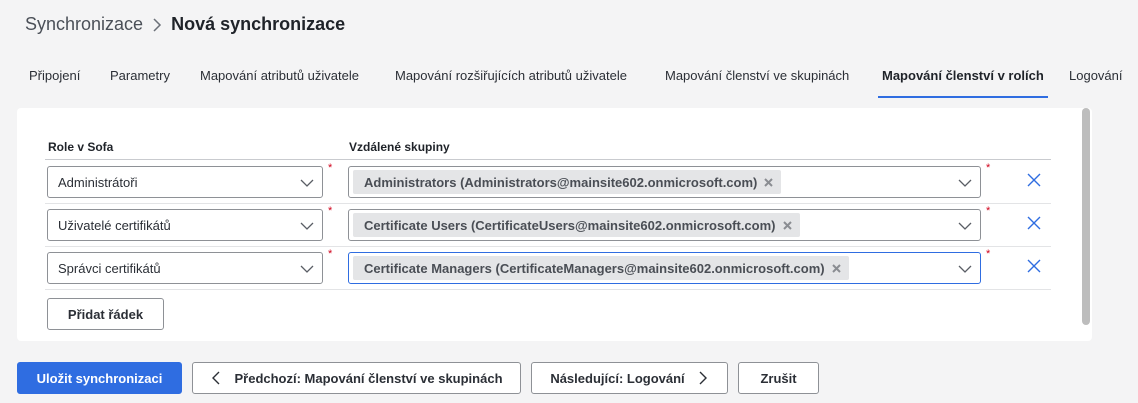  What do you see at coordinates (1086, 216) in the screenshot?
I see `scrollbar` at bounding box center [1086, 216].